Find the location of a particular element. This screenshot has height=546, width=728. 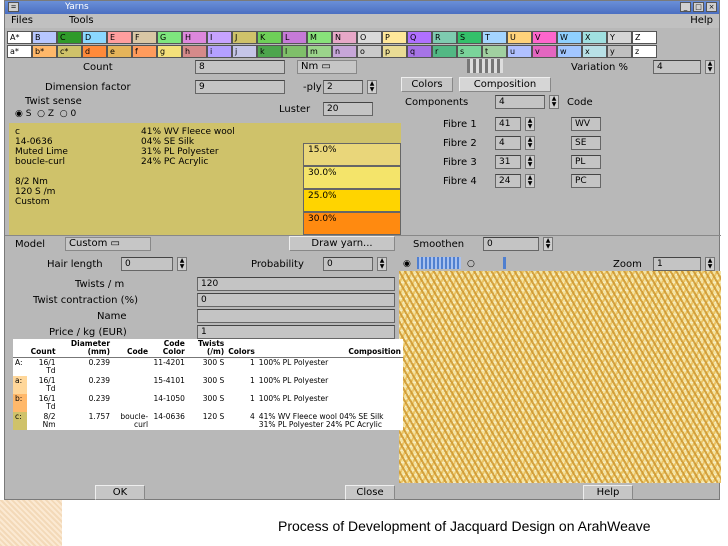

palette-cell-row1-22: W is located at coordinates (569, 37).